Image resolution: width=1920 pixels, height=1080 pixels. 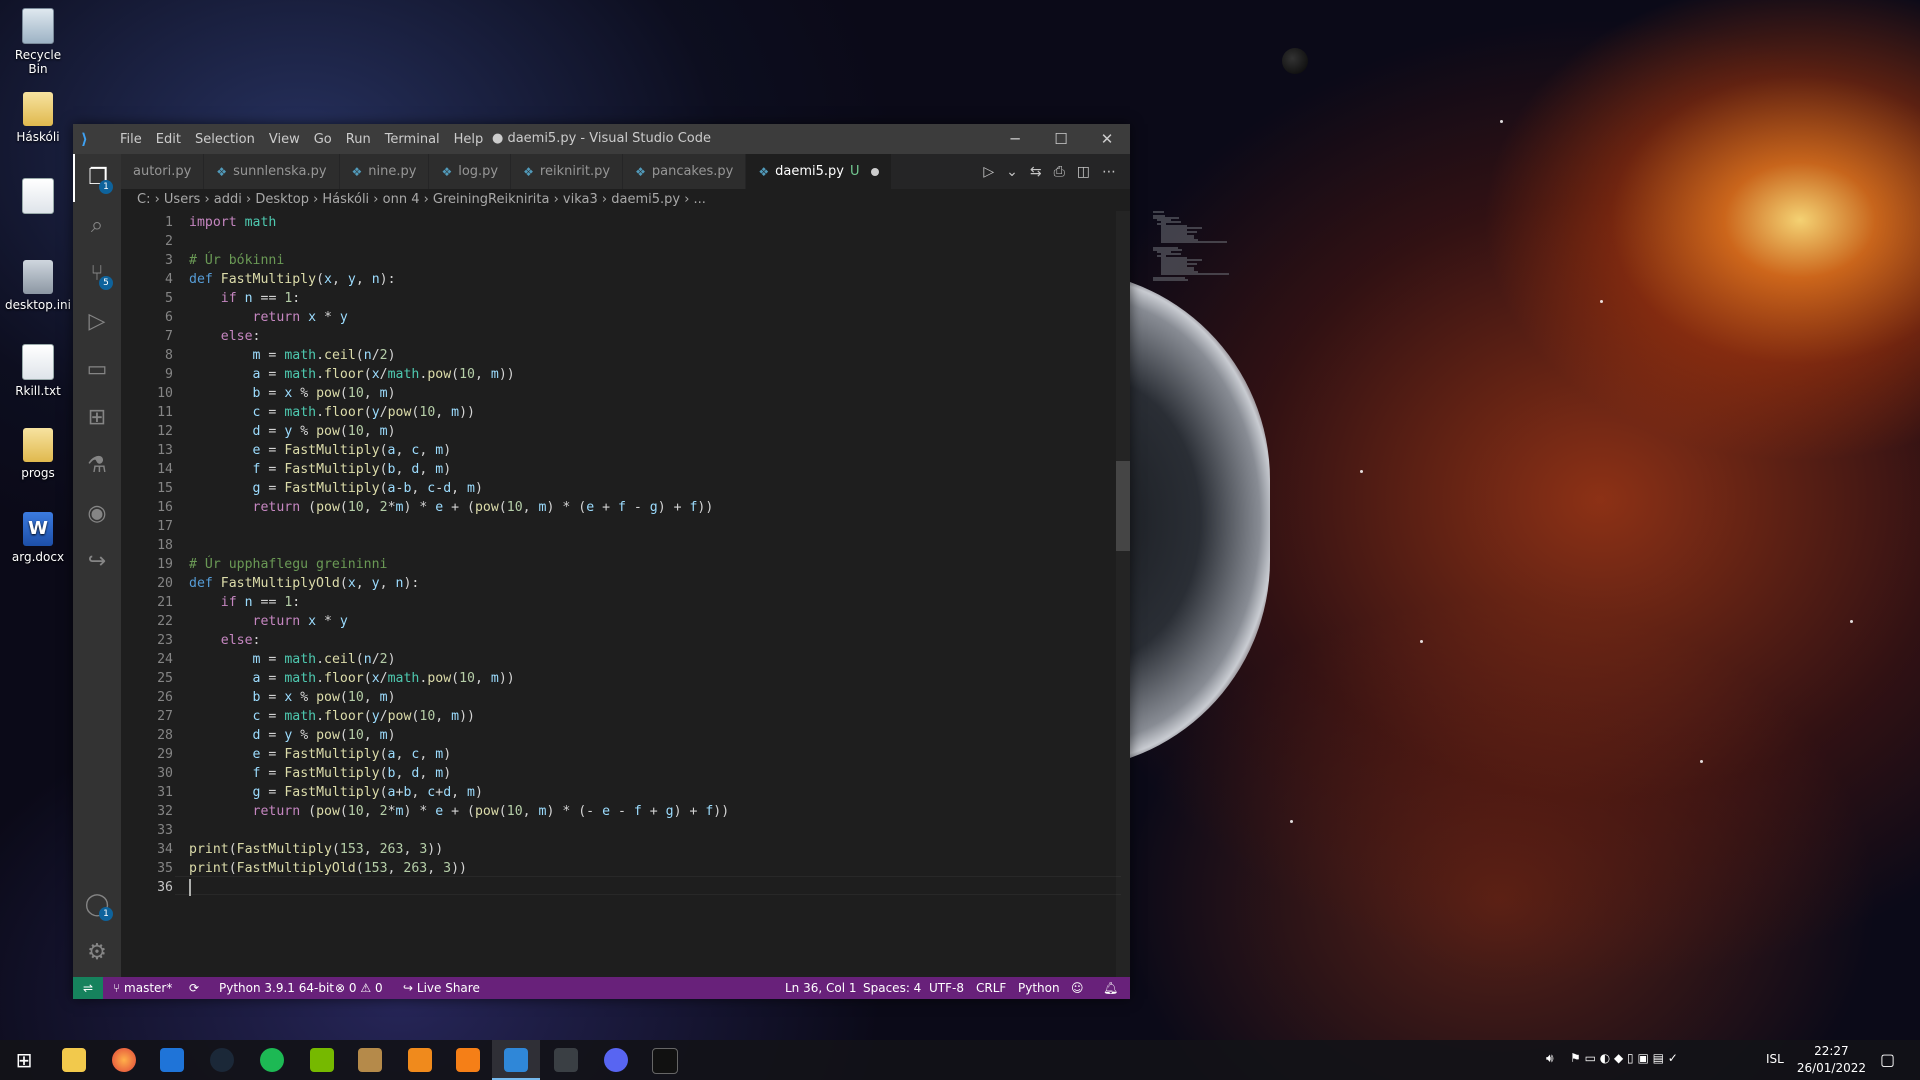 What do you see at coordinates (286, 773) in the screenshot?
I see `code-line: 30 f = FastMultiply(b, d, m)` at bounding box center [286, 773].